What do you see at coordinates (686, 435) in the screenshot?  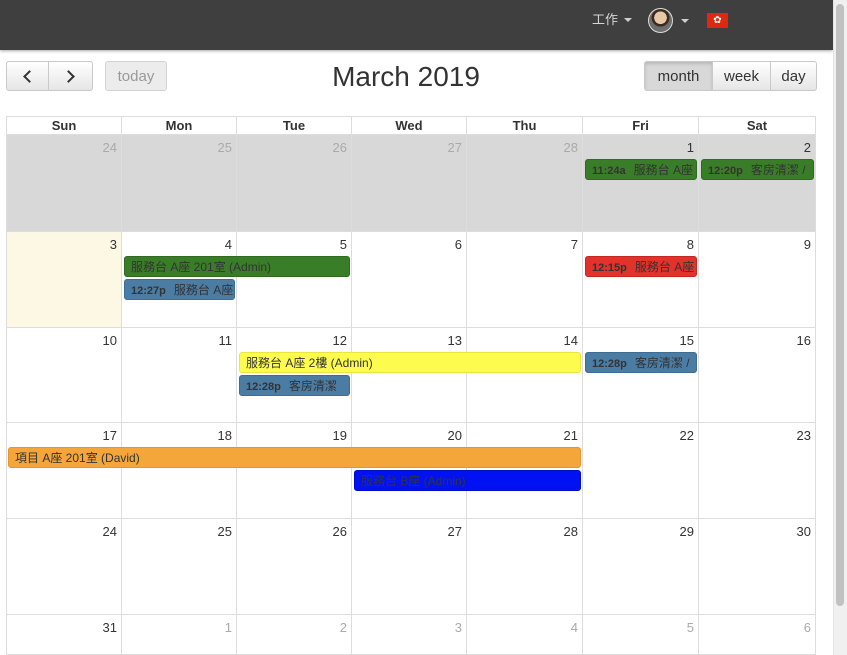 I see `day-number: 22` at bounding box center [686, 435].